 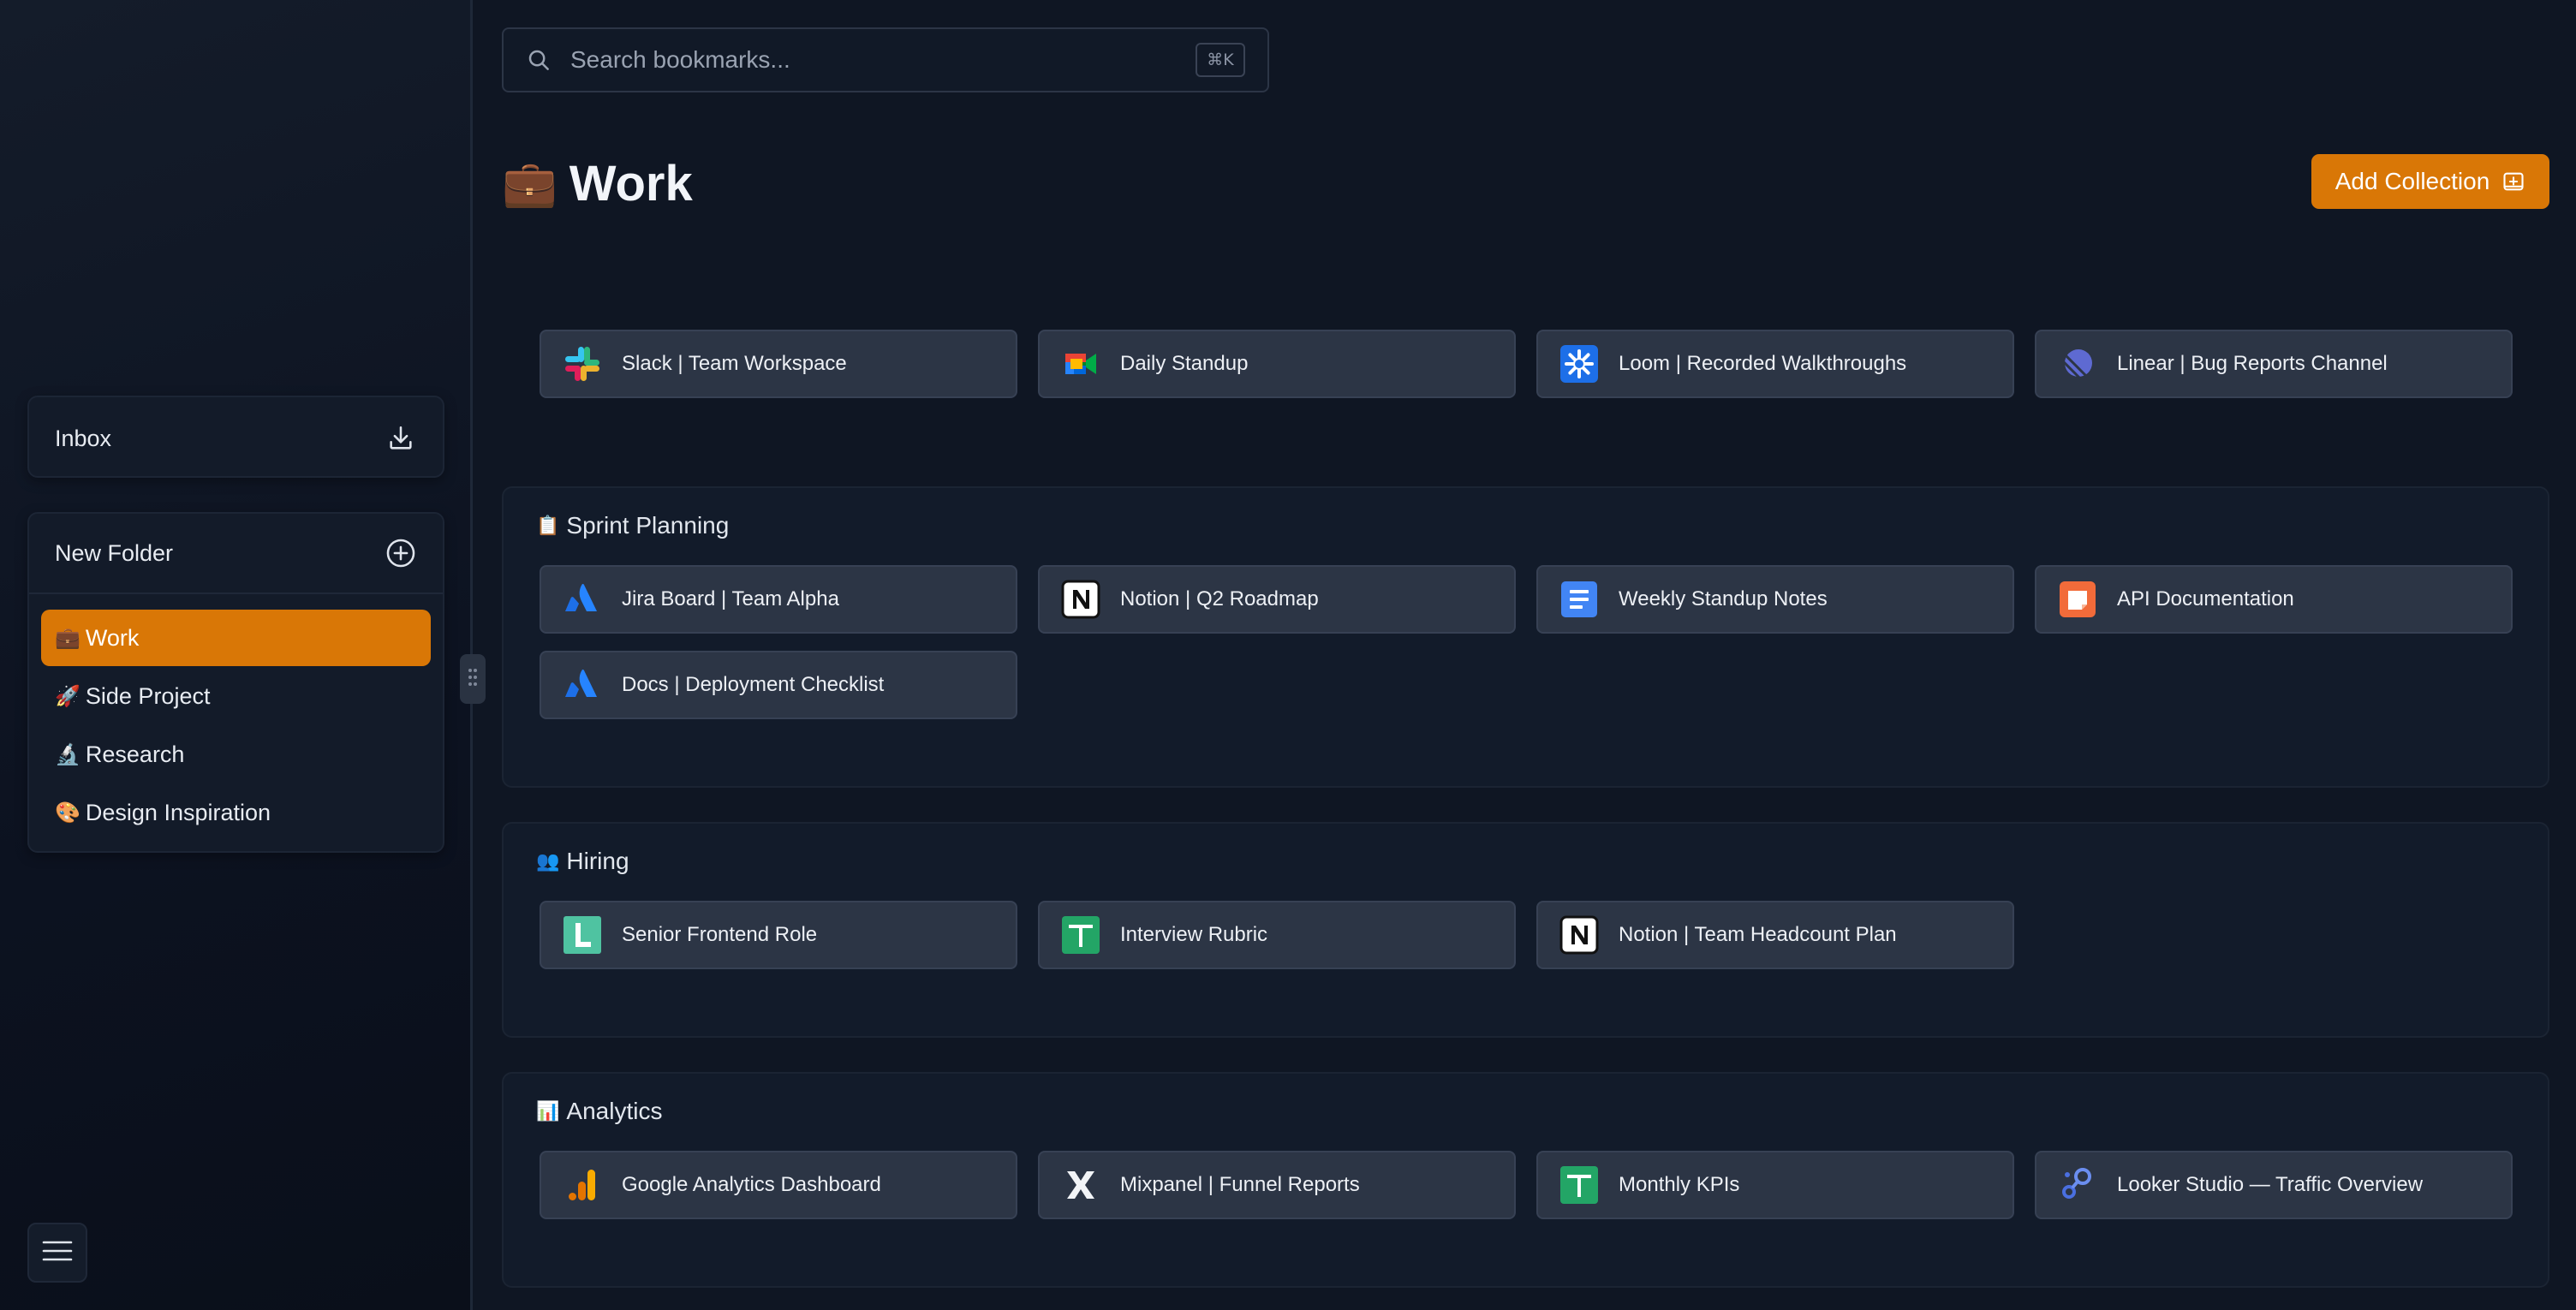 I want to click on bookmark-label: API Documentation, so click(x=2205, y=598).